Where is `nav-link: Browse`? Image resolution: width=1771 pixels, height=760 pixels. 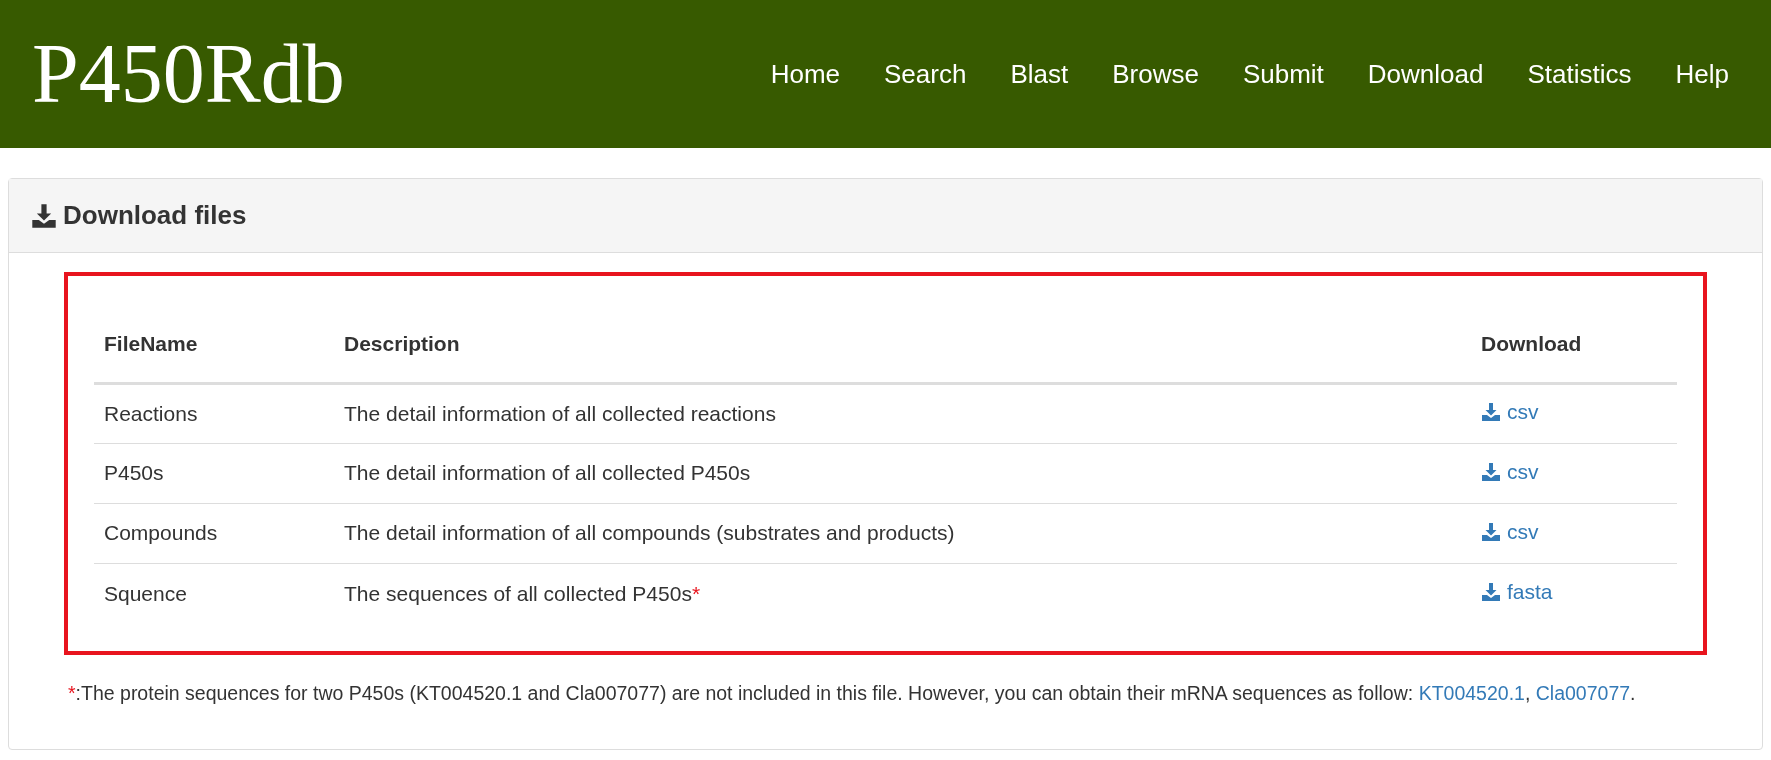 nav-link: Browse is located at coordinates (1155, 74).